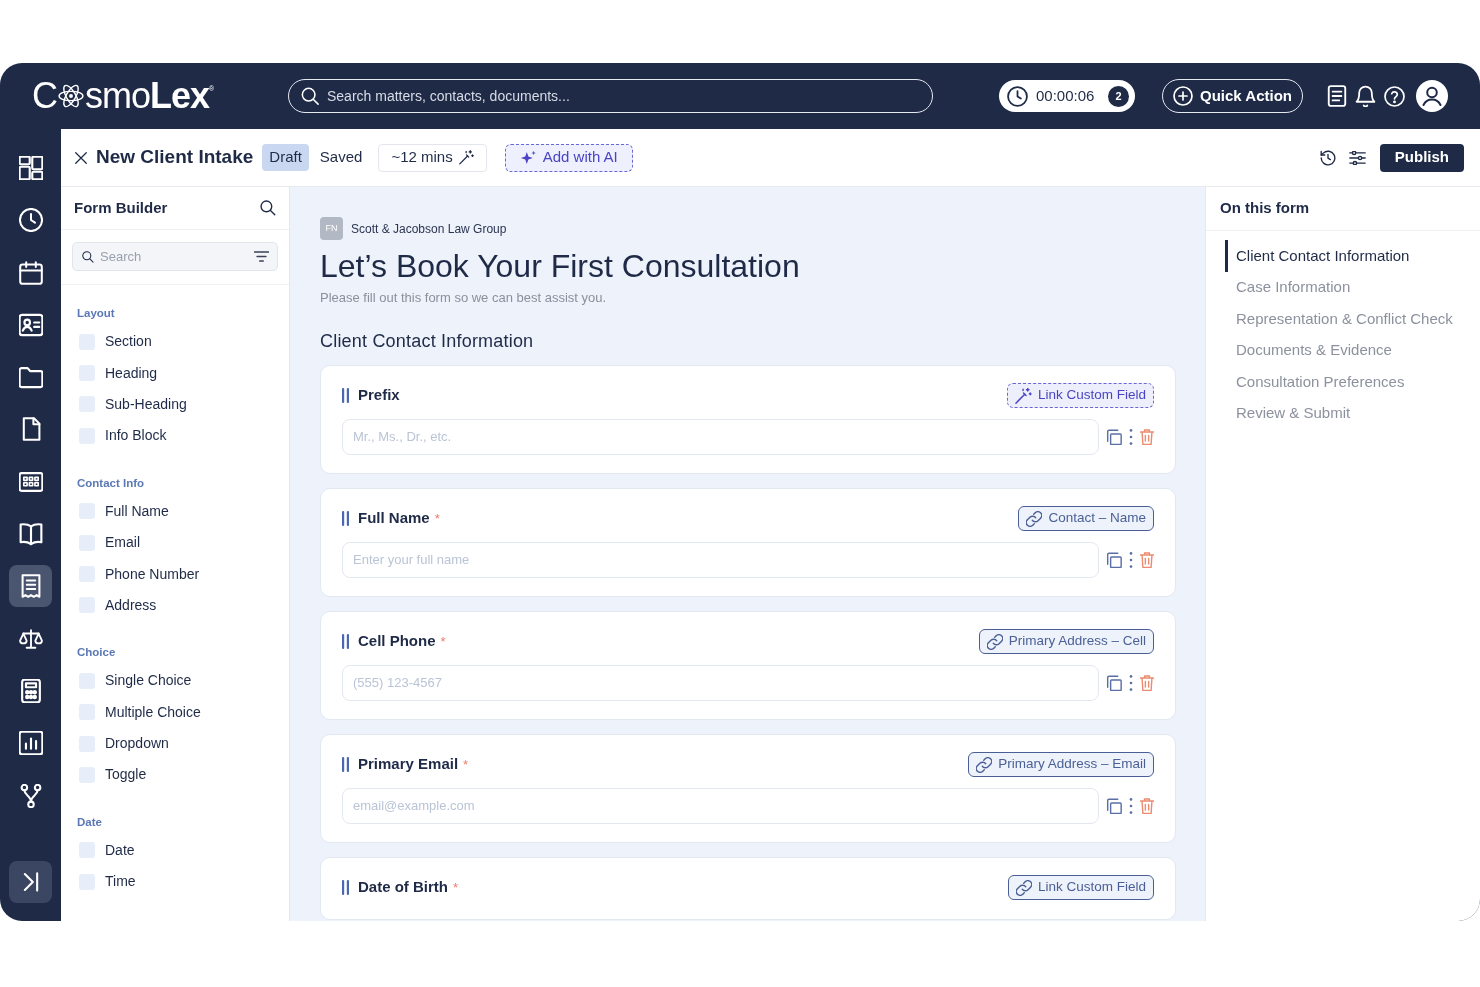  What do you see at coordinates (96, 313) in the screenshot?
I see `group-label: Layout` at bounding box center [96, 313].